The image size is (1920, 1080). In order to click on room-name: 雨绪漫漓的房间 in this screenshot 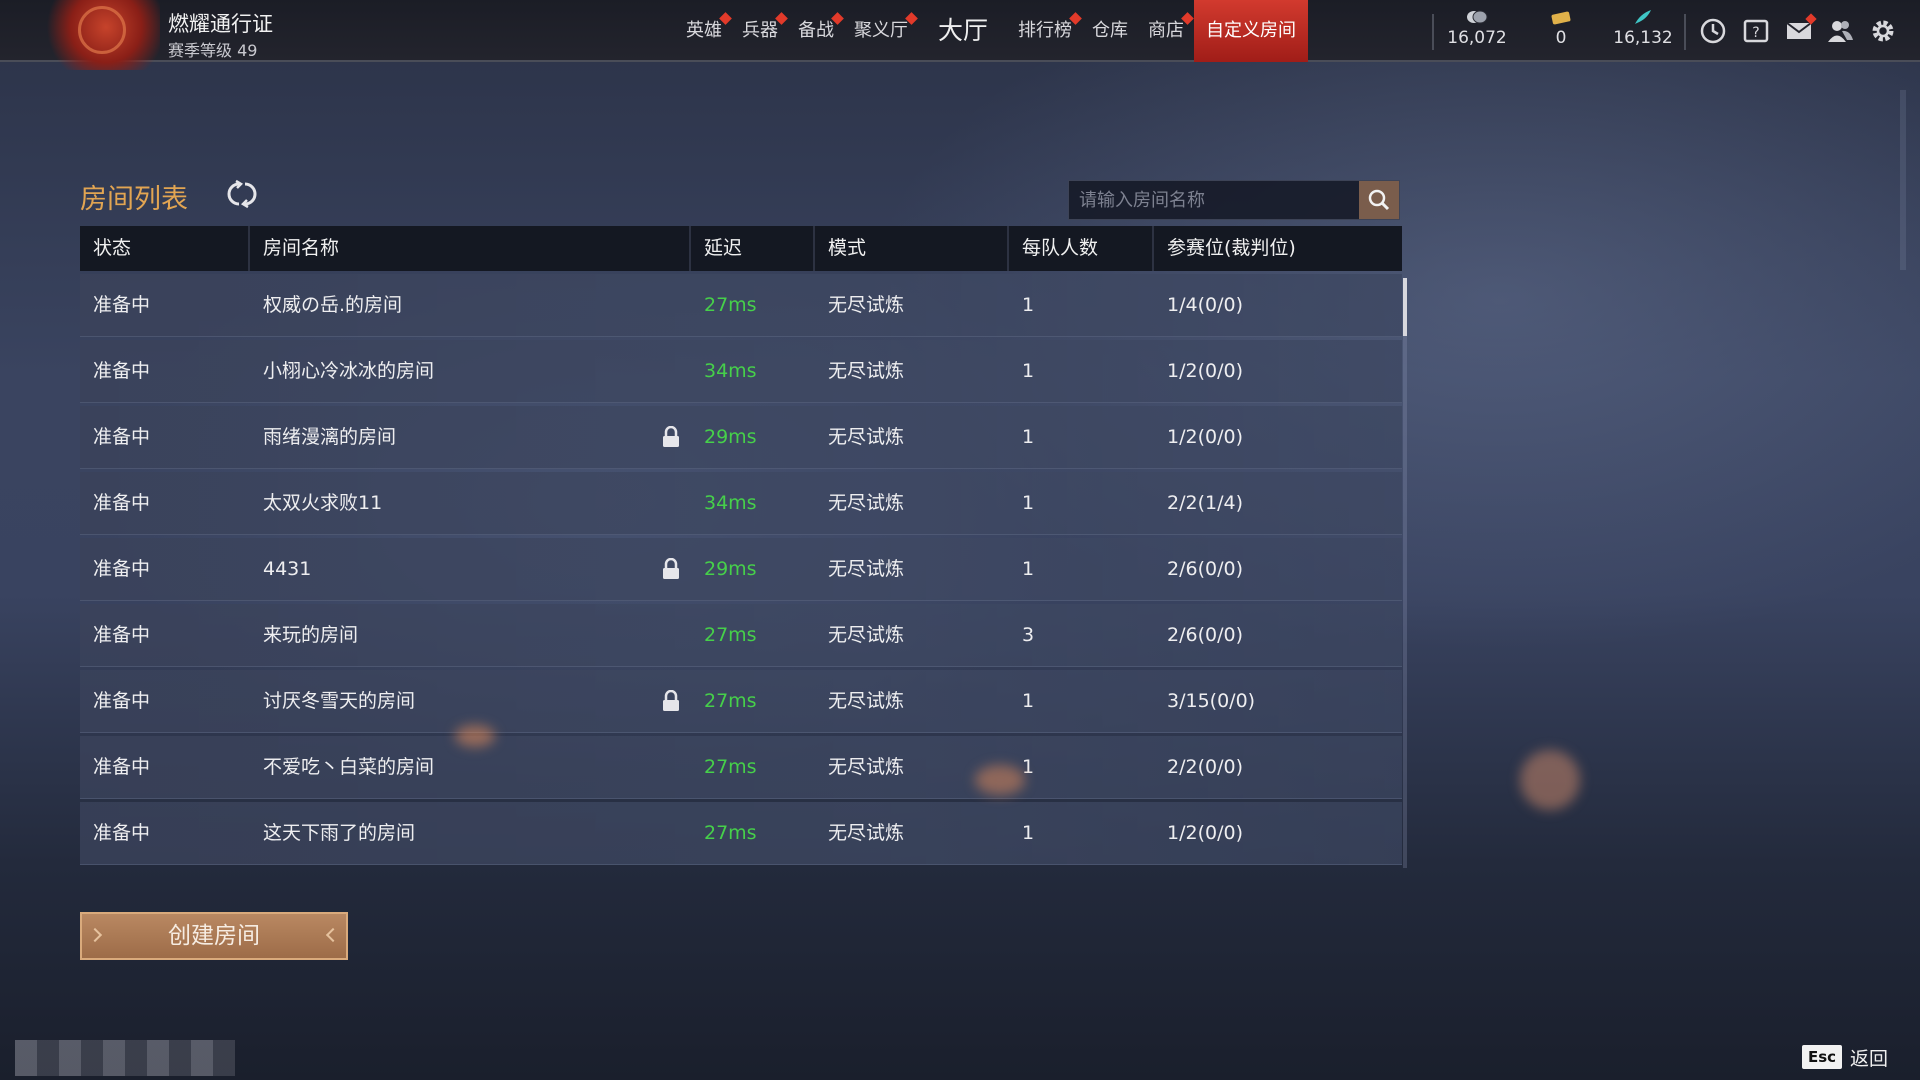, I will do `click(330, 437)`.